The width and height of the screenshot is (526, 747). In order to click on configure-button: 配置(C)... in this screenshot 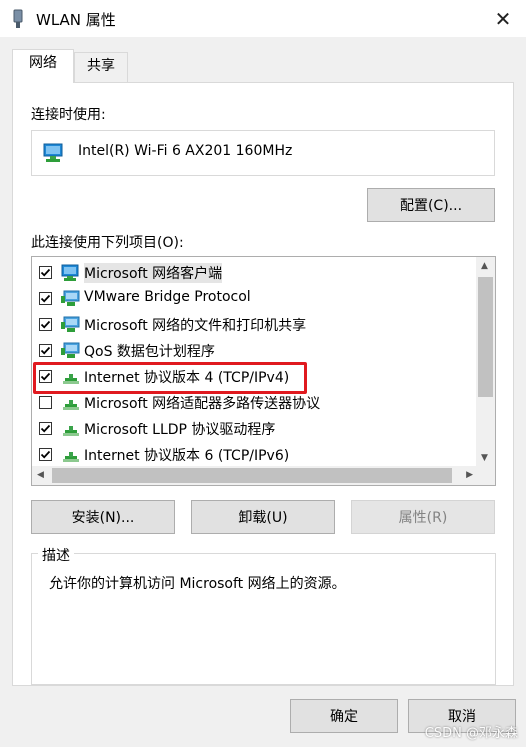, I will do `click(431, 205)`.